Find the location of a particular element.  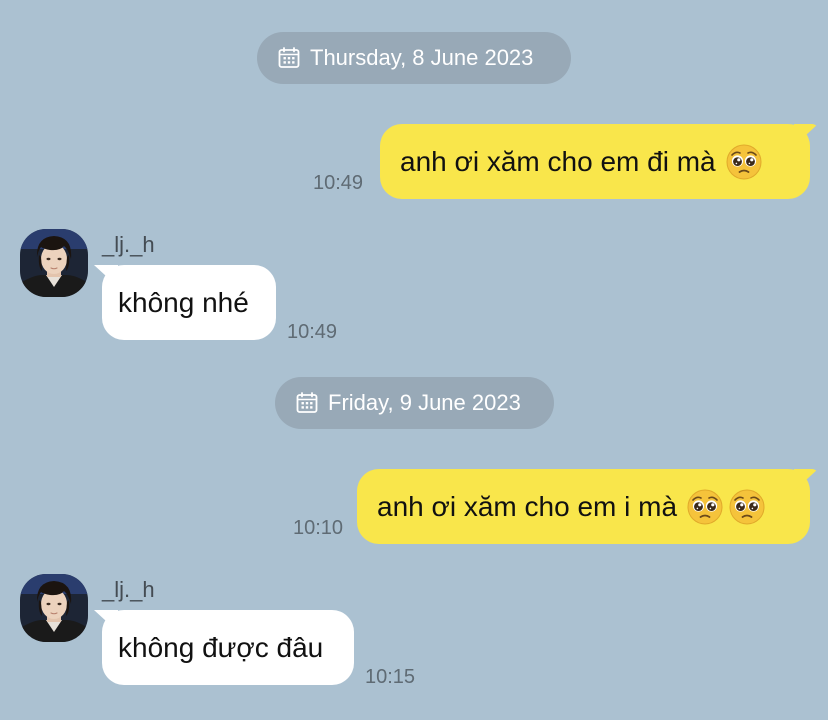

outgoing-message-bubble: anh ơi xăm cho em đi mà is located at coordinates (595, 161).